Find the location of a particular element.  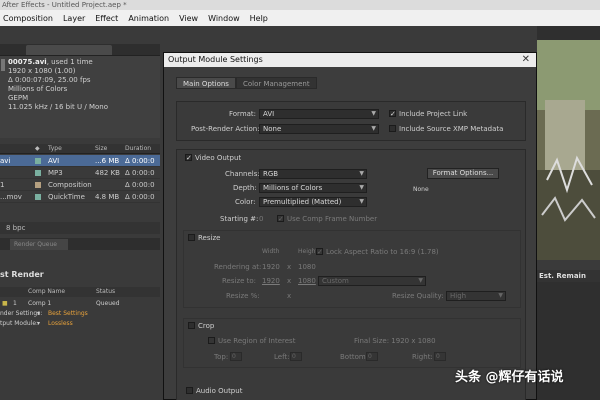

render-queue-row: ■ 1 Comp 1 Queued is located at coordinates (80, 304).